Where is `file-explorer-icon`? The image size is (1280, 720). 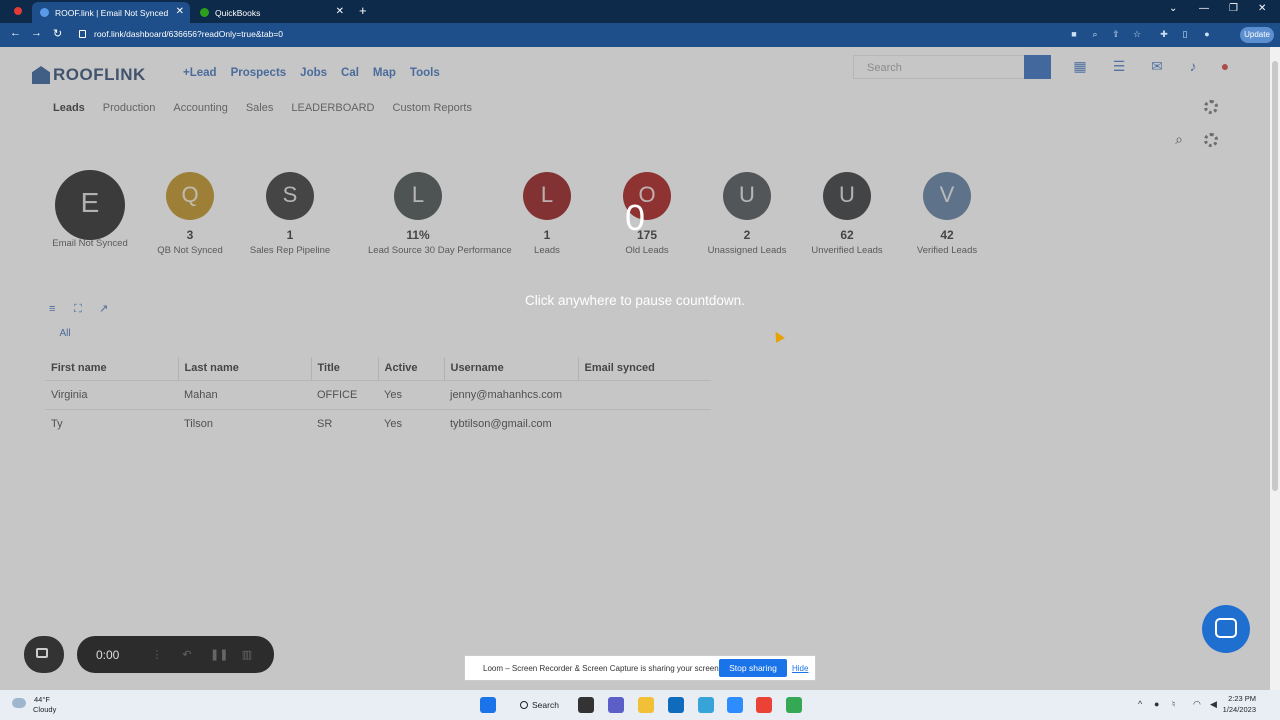
file-explorer-icon is located at coordinates (646, 705).